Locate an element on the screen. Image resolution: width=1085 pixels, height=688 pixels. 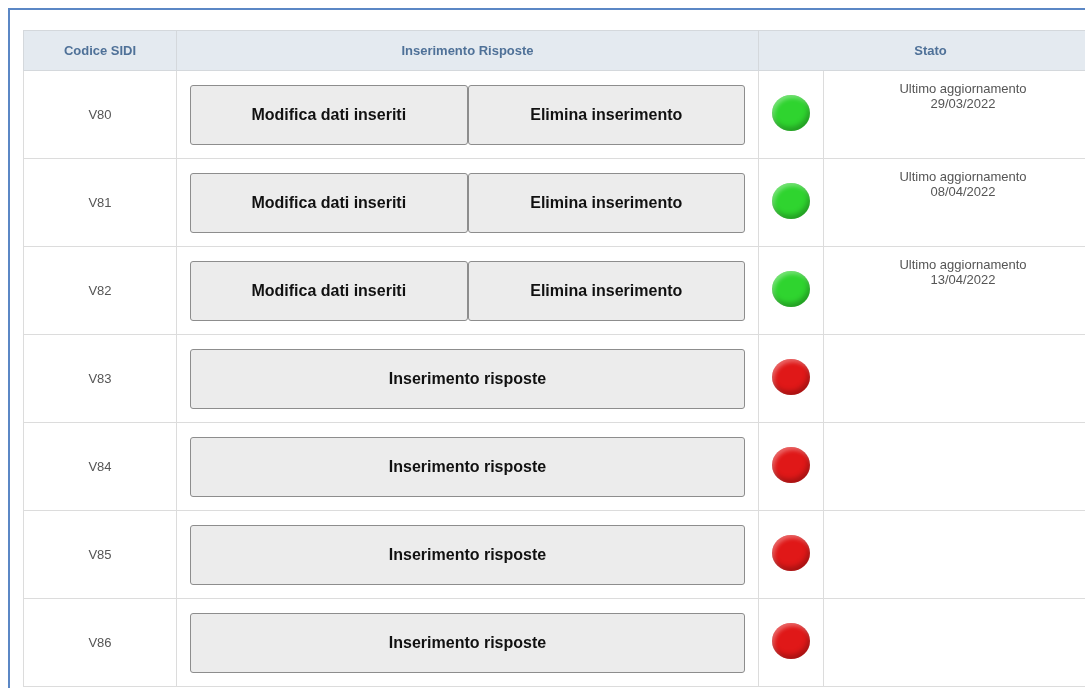
code-cell: V85 is located at coordinates (100, 554).